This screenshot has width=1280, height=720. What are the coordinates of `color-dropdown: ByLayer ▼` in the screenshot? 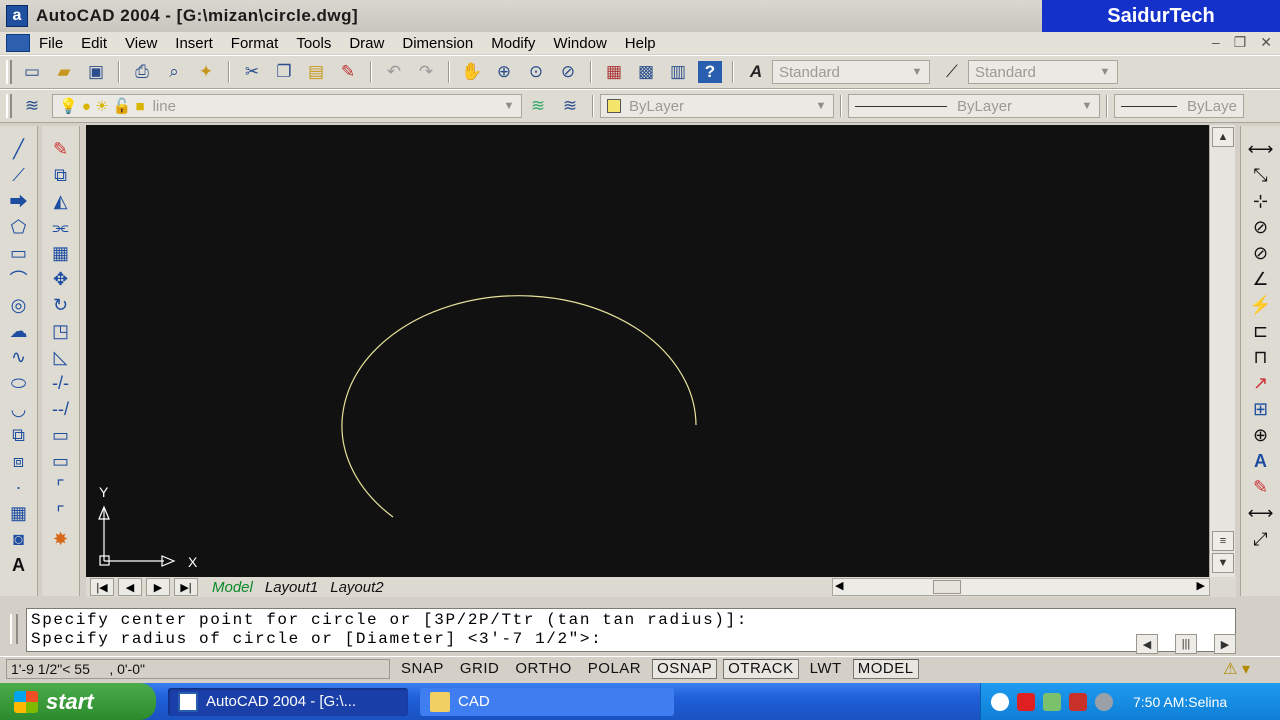 It's located at (717, 106).